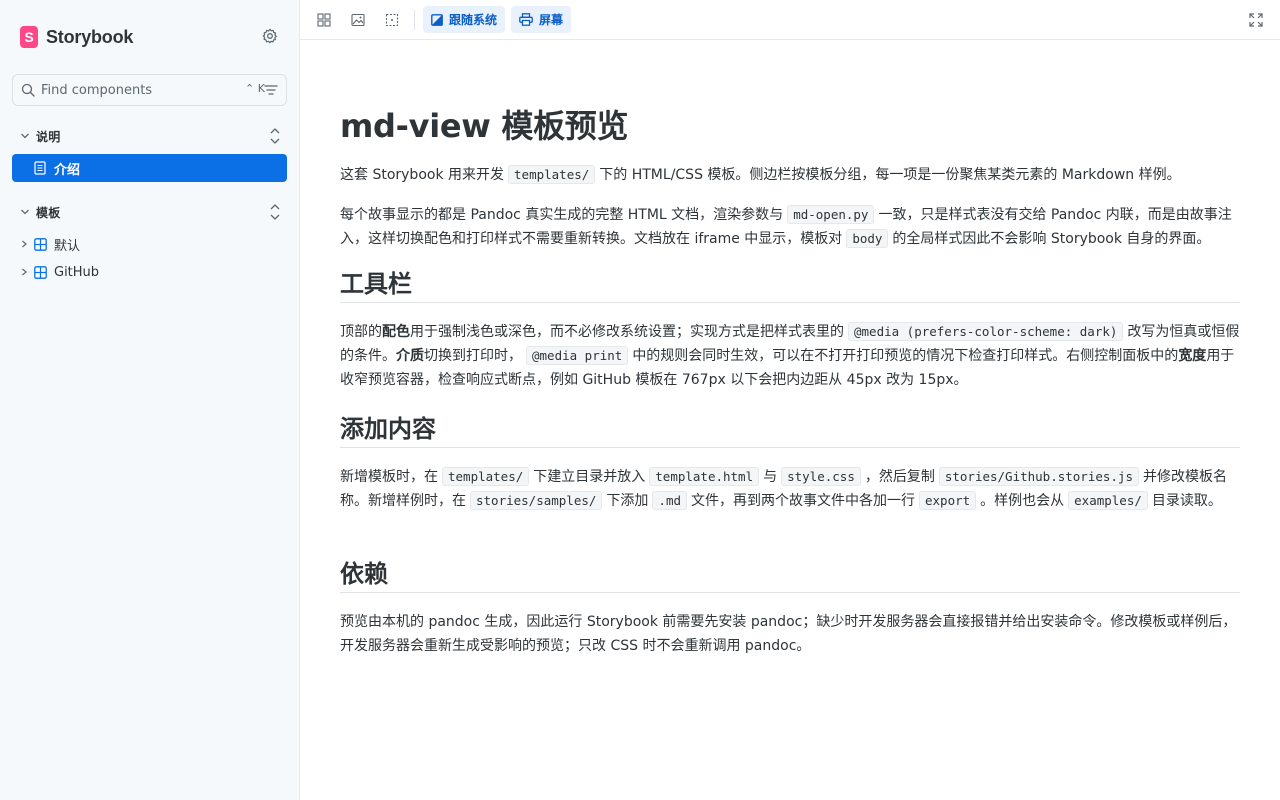 The height and width of the screenshot is (800, 1280). I want to click on inline-code: examples/, so click(1108, 500).